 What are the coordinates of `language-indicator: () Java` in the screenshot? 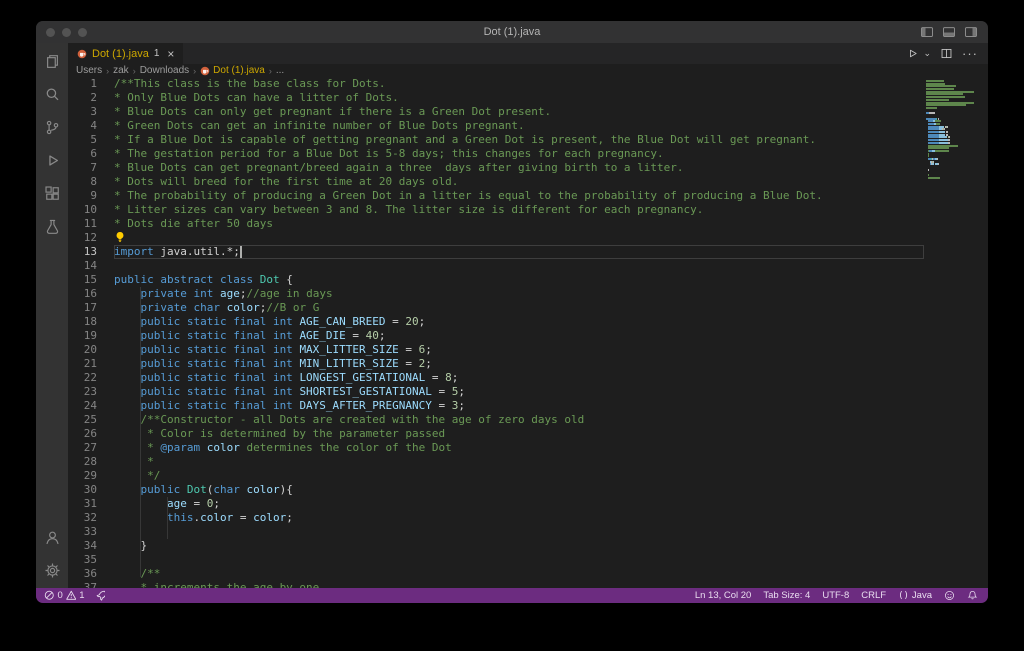 It's located at (915, 595).